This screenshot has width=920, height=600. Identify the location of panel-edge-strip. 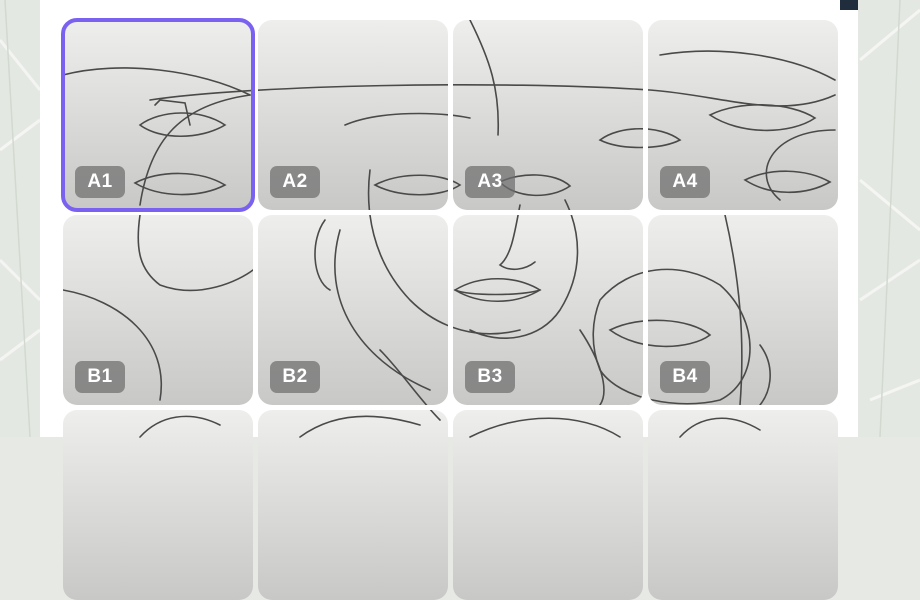
(849, 5).